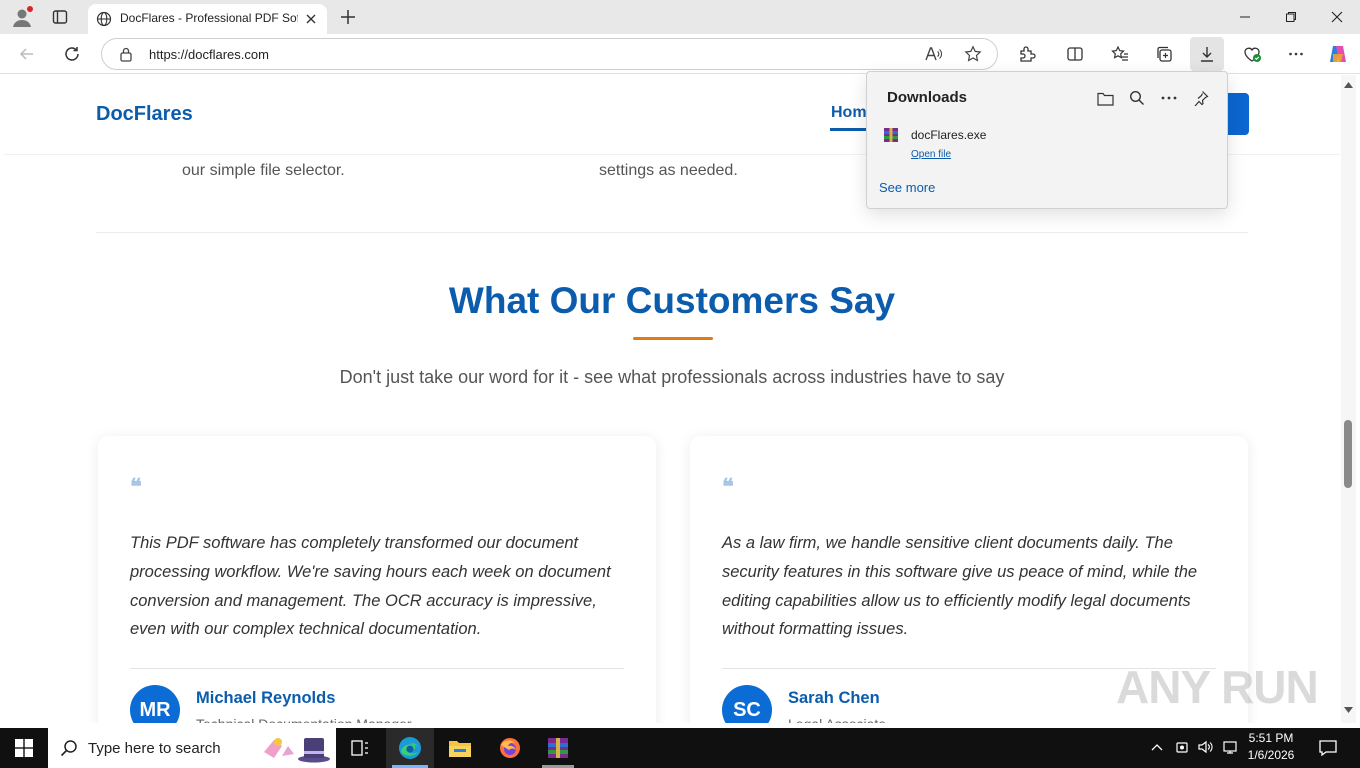 The width and height of the screenshot is (1360, 768). I want to click on file-explorer-icon, so click(460, 748).